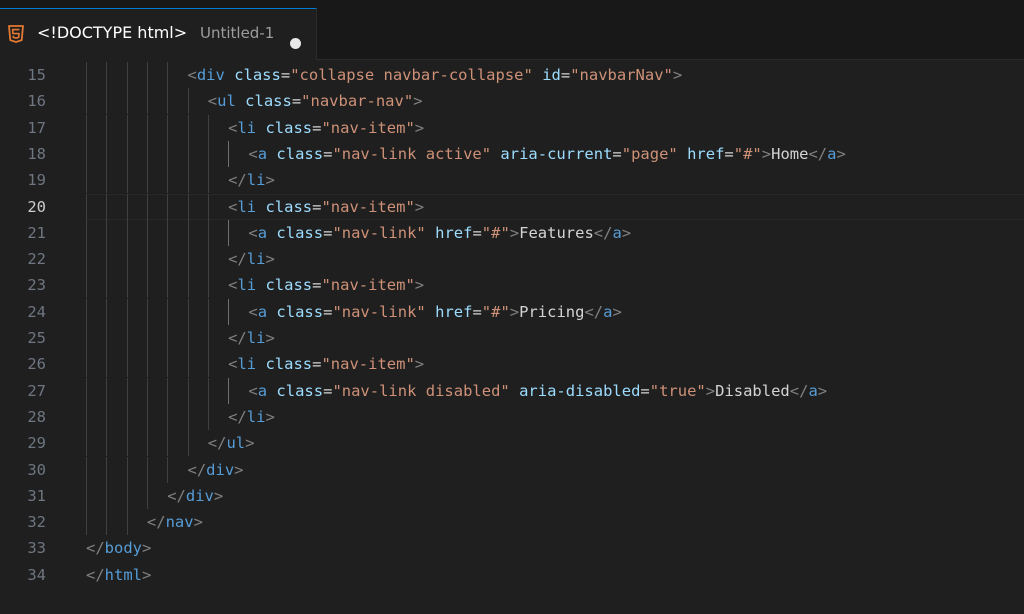  What do you see at coordinates (512, 127) in the screenshot?
I see `code-line: 17 <li class="nav-item">` at bounding box center [512, 127].